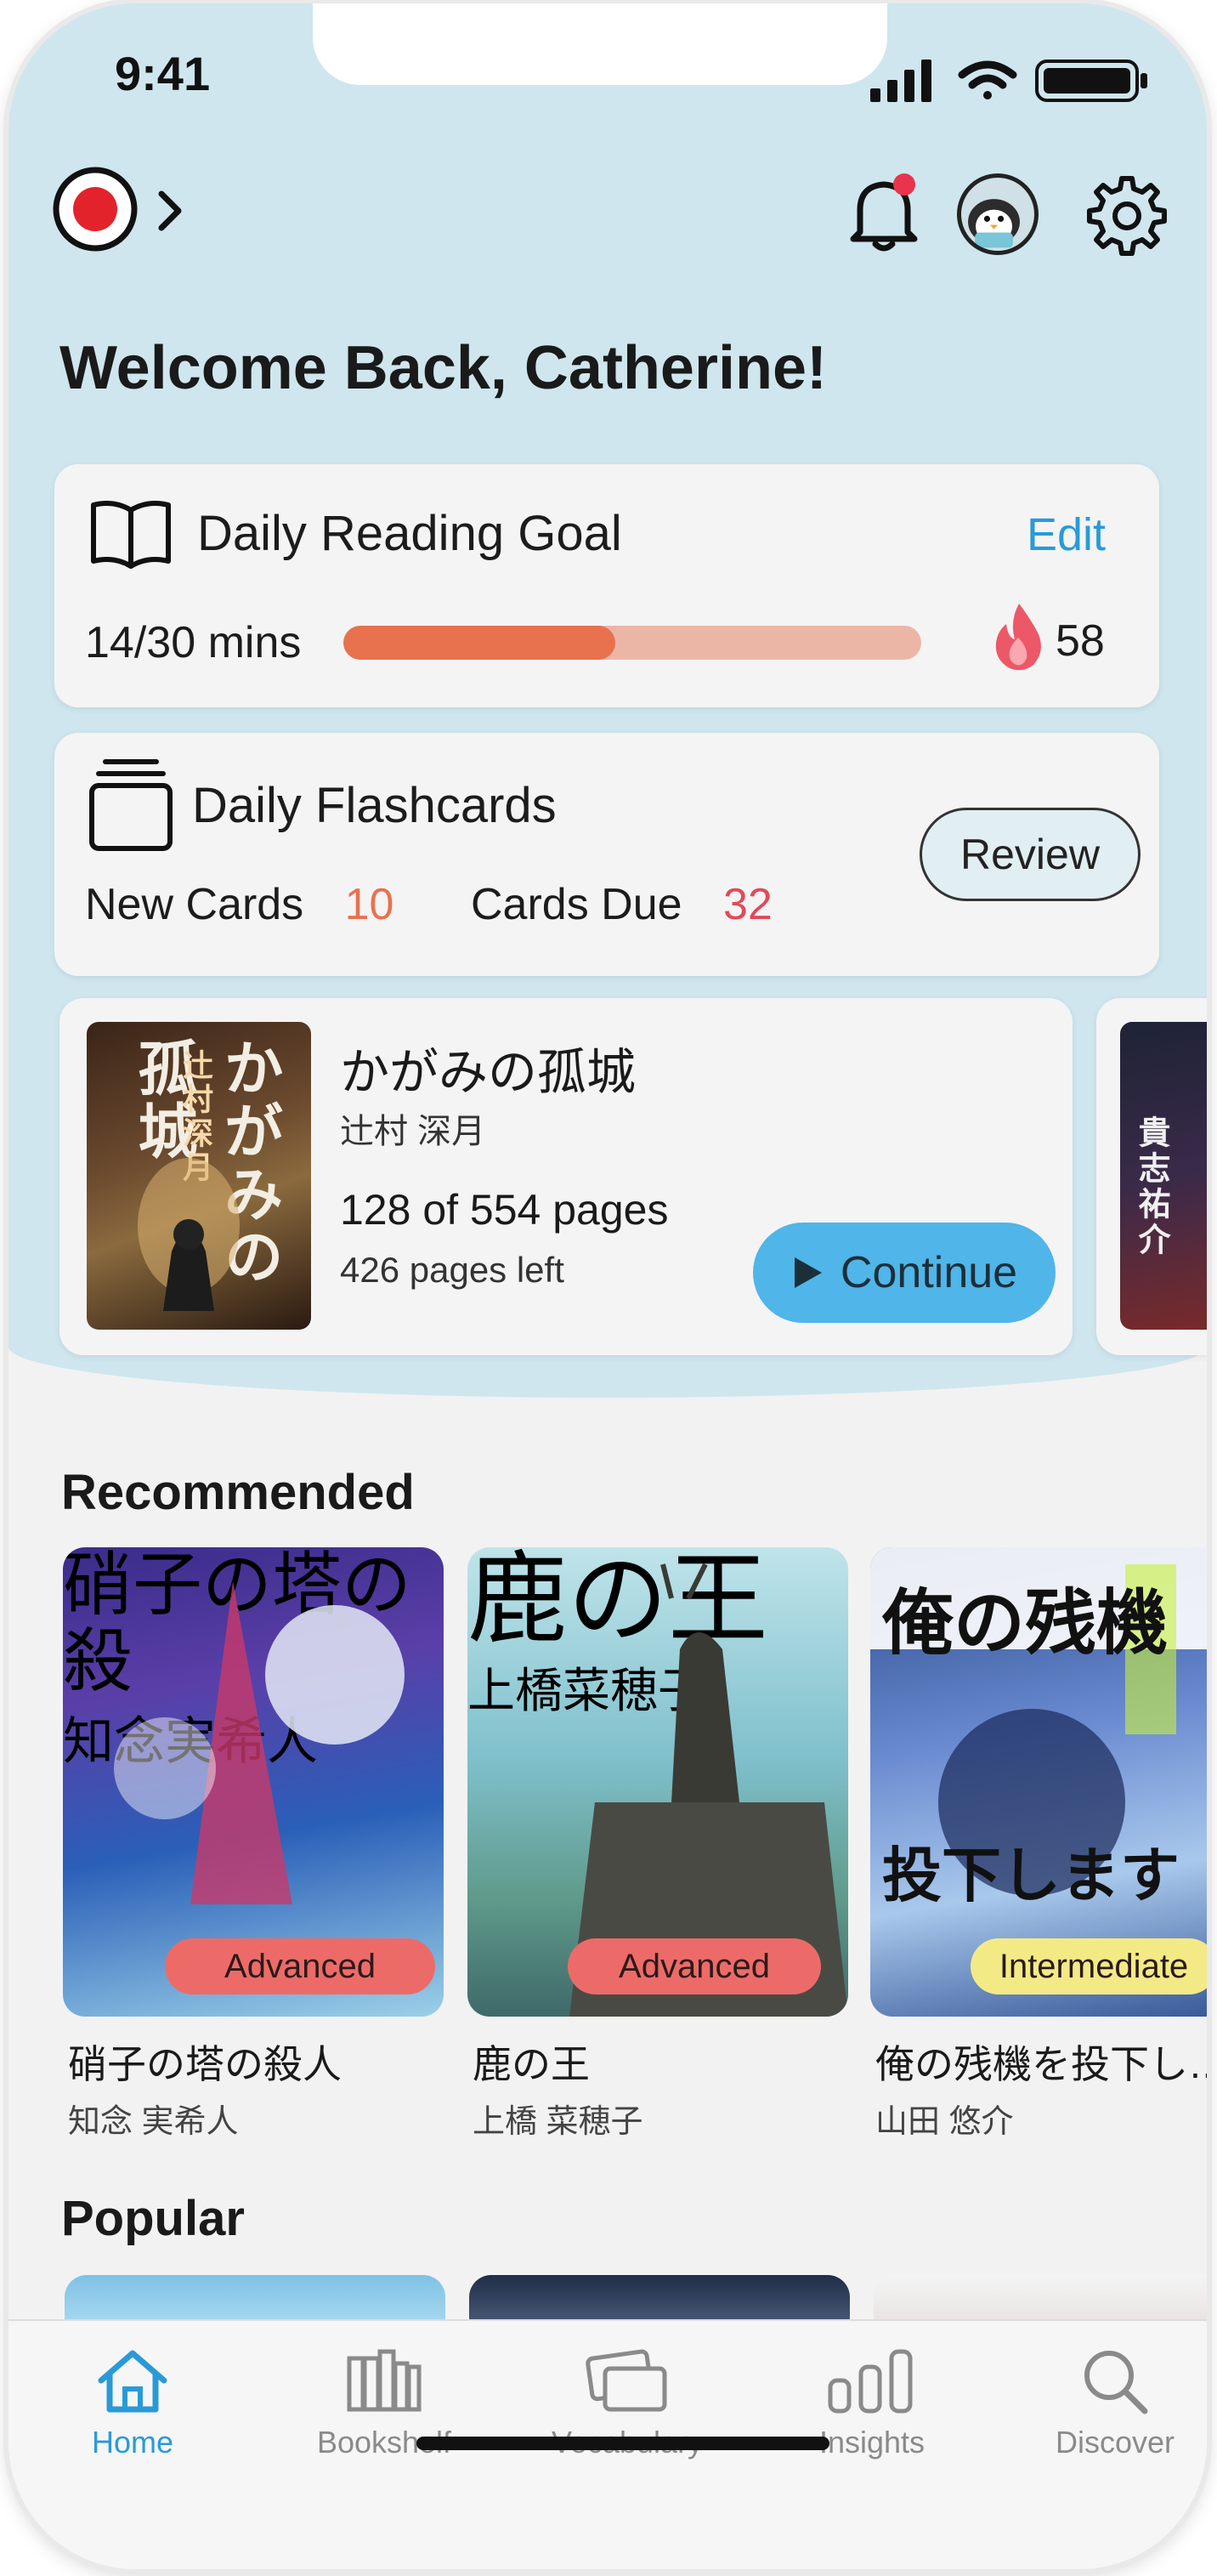 The height and width of the screenshot is (2576, 1217). I want to click on home-indicator, so click(622, 2443).